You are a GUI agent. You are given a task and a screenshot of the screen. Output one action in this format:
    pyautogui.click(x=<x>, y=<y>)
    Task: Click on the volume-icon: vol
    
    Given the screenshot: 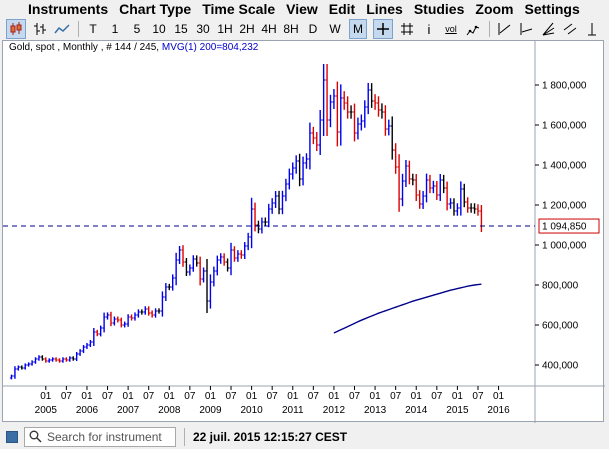 What is the action you would take?
    pyautogui.click(x=451, y=29)
    